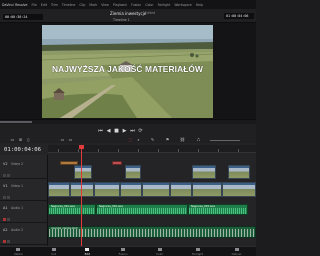 The height and width of the screenshot is (256, 320). I want to click on go-to-start-icon: ⏮, so click(100, 131).